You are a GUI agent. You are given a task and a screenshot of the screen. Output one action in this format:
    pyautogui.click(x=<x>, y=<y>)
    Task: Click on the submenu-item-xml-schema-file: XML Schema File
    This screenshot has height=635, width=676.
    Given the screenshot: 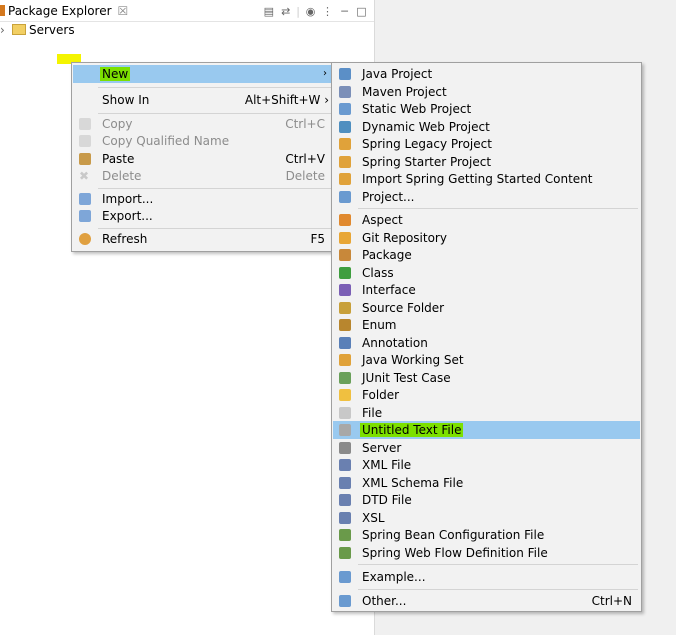 What is the action you would take?
    pyautogui.click(x=486, y=483)
    